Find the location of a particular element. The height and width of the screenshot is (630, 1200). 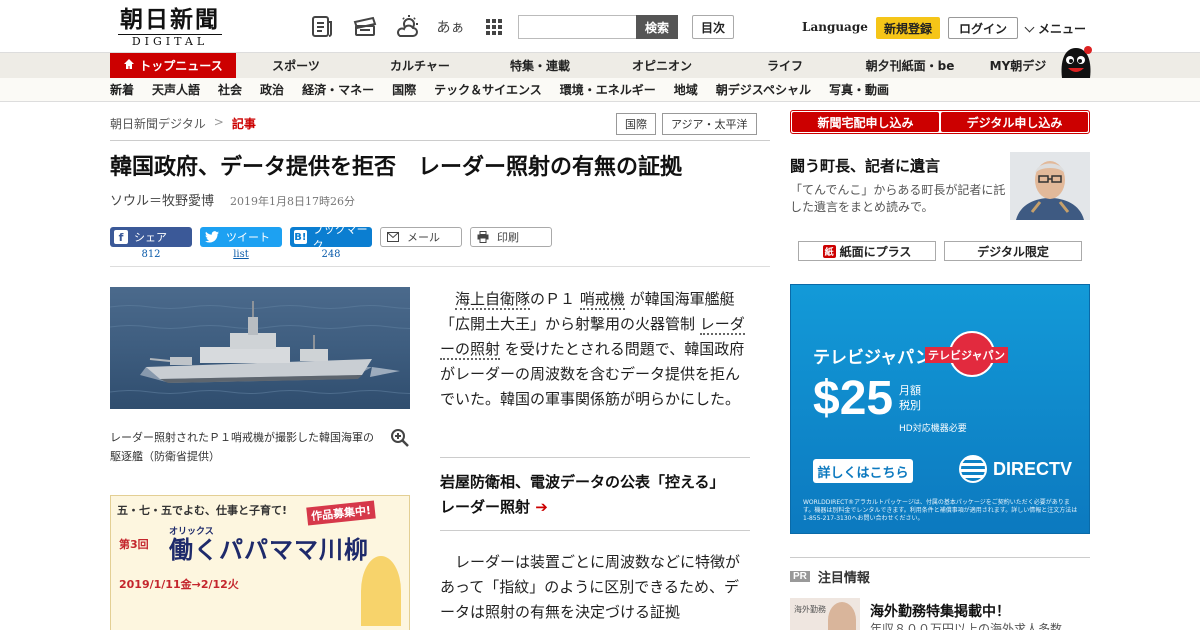

ad-price-terms: 月額 税別 is located at coordinates (910, 398).